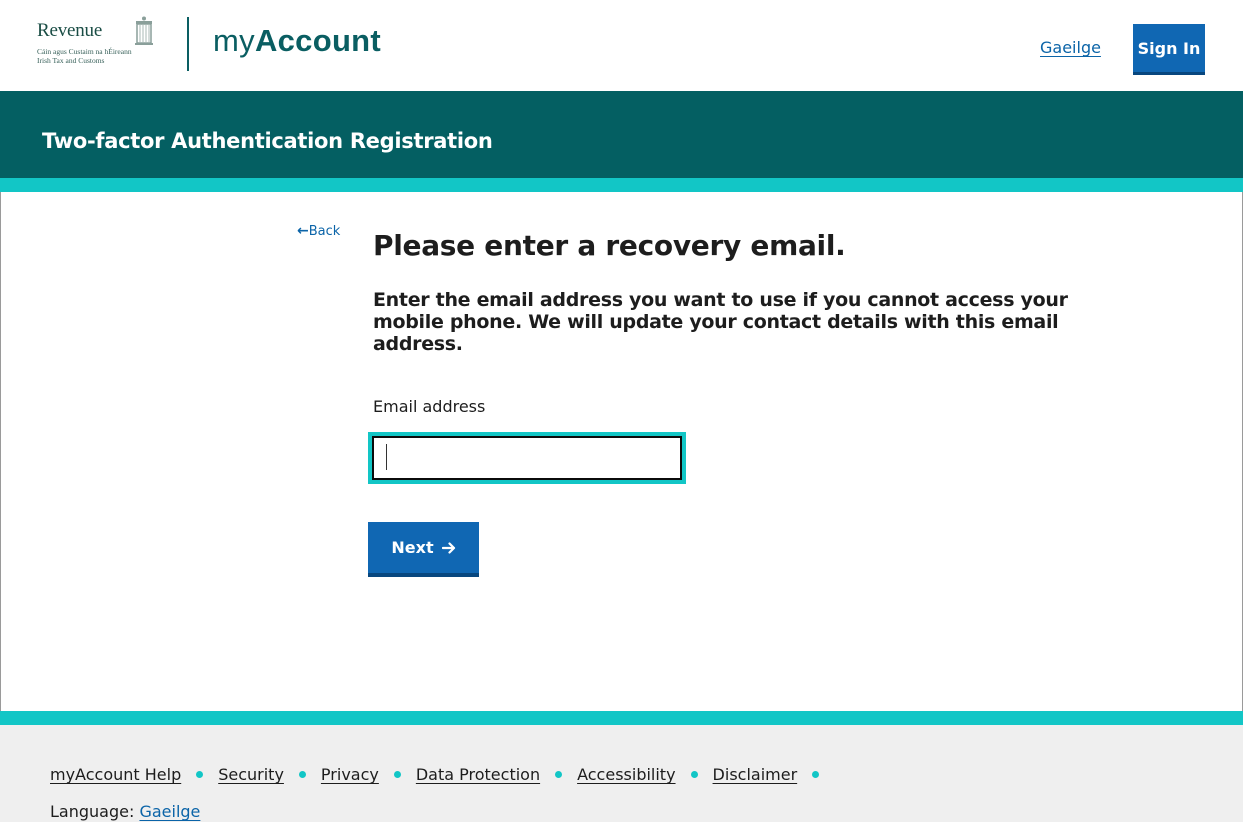  I want to click on footer-link-data-protection: Data Protection, so click(478, 774).